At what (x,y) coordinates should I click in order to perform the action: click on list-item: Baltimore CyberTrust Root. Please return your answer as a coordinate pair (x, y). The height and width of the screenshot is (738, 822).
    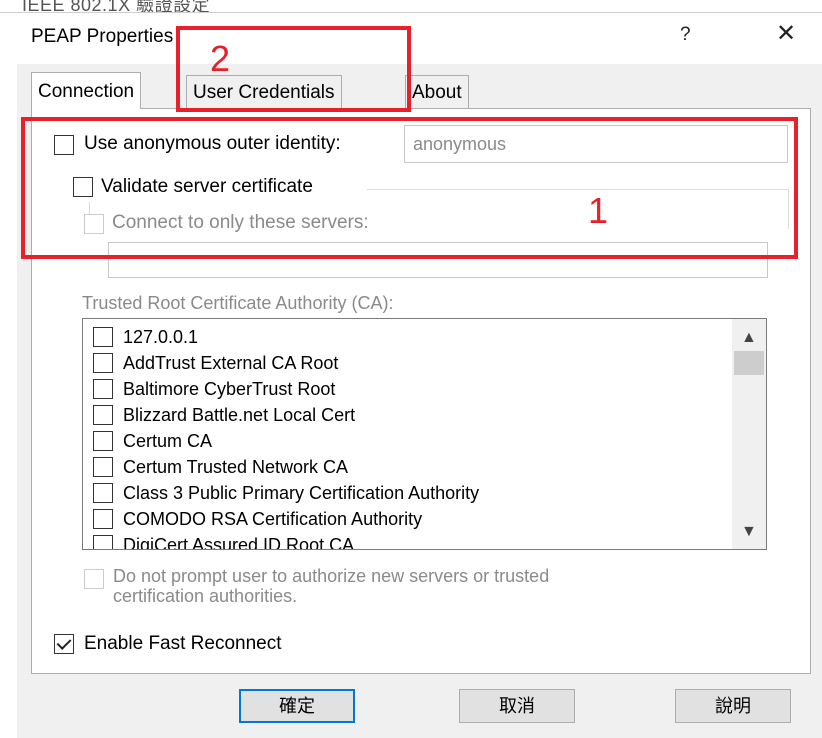
    Looking at the image, I should click on (214, 389).